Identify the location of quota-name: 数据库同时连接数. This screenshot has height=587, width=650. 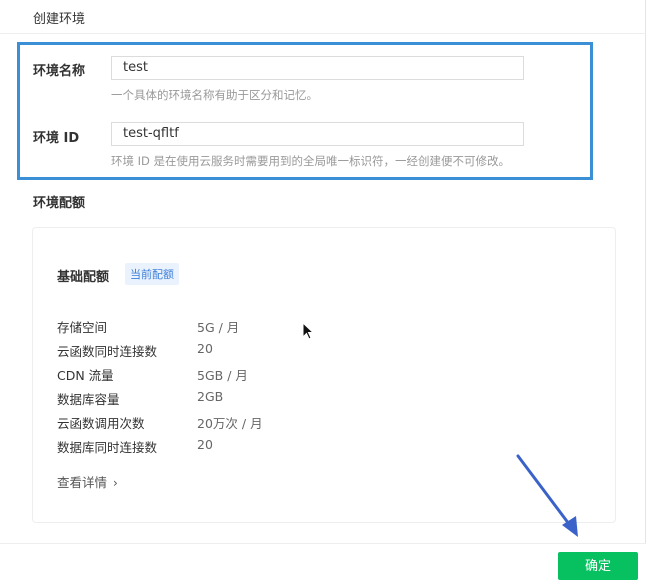
(107, 447).